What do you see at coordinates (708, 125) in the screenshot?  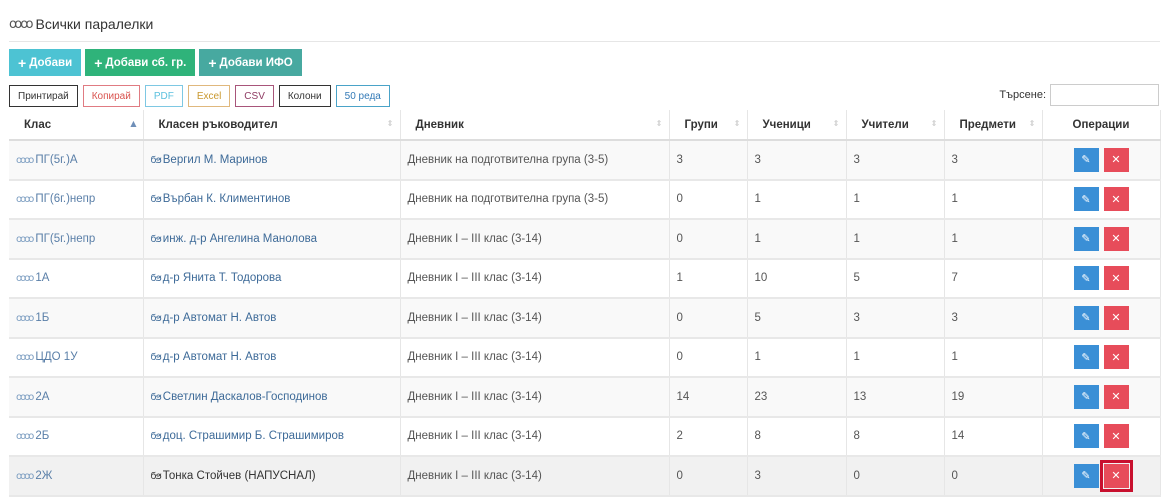 I see `column-header-groups: Групи ⇕` at bounding box center [708, 125].